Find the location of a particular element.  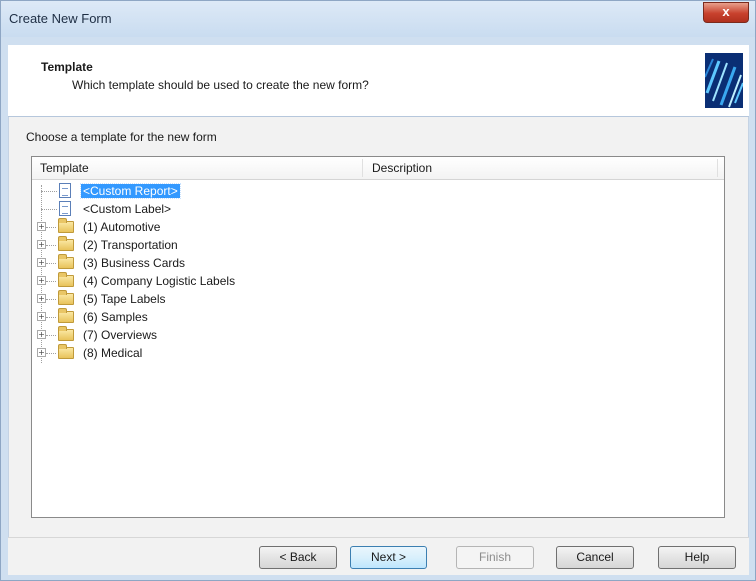

close-button: x is located at coordinates (726, 12).